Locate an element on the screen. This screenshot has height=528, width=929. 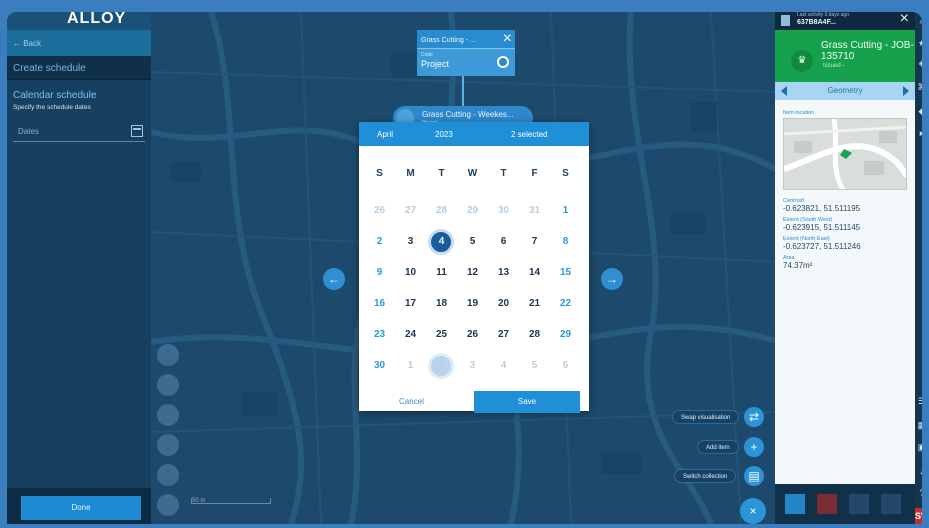
save-button: Save is located at coordinates (527, 402).